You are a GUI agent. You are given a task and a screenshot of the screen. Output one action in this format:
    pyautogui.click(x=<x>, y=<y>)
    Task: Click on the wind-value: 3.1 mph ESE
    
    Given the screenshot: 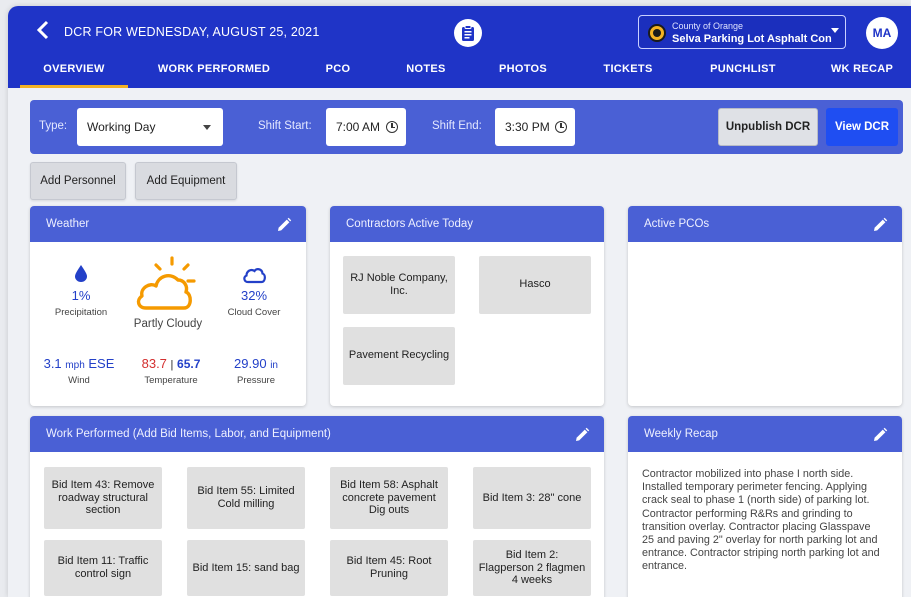 What is the action you would take?
    pyautogui.click(x=79, y=363)
    